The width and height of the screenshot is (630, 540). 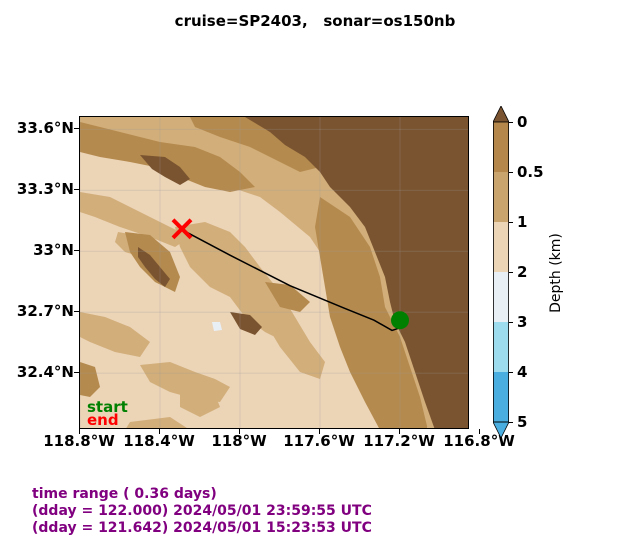 What do you see at coordinates (522, 322) in the screenshot?
I see `colorbar-tick-label: 3` at bounding box center [522, 322].